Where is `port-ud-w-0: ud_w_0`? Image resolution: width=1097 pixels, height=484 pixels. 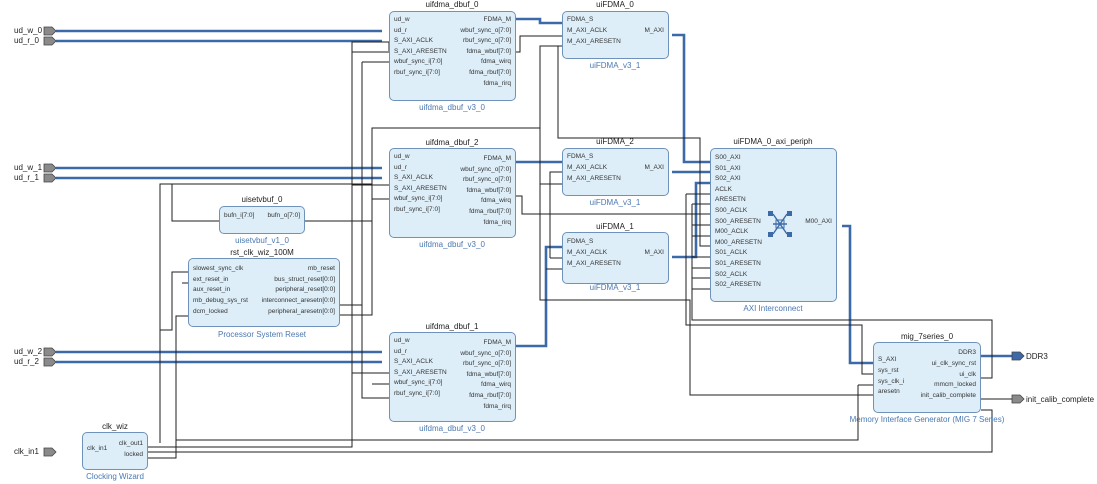
port-ud-w-0: ud_w_0 is located at coordinates (28, 31).